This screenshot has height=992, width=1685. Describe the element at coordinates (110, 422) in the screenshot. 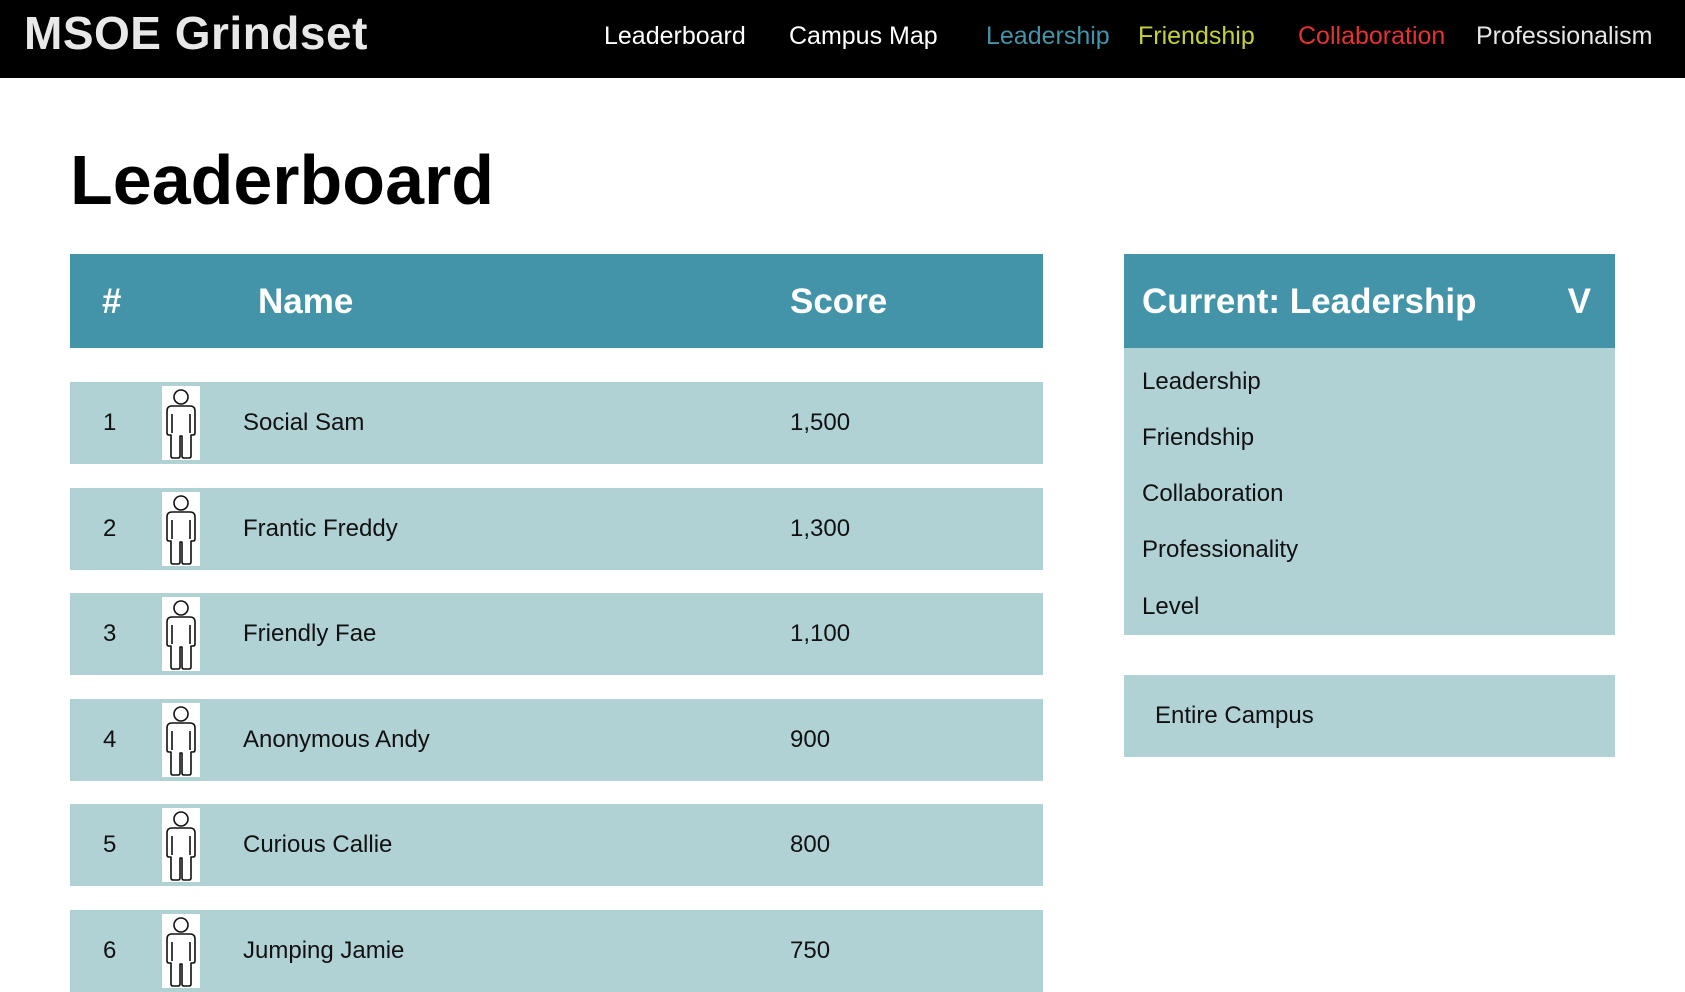

I see `row-rank: 1` at that location.